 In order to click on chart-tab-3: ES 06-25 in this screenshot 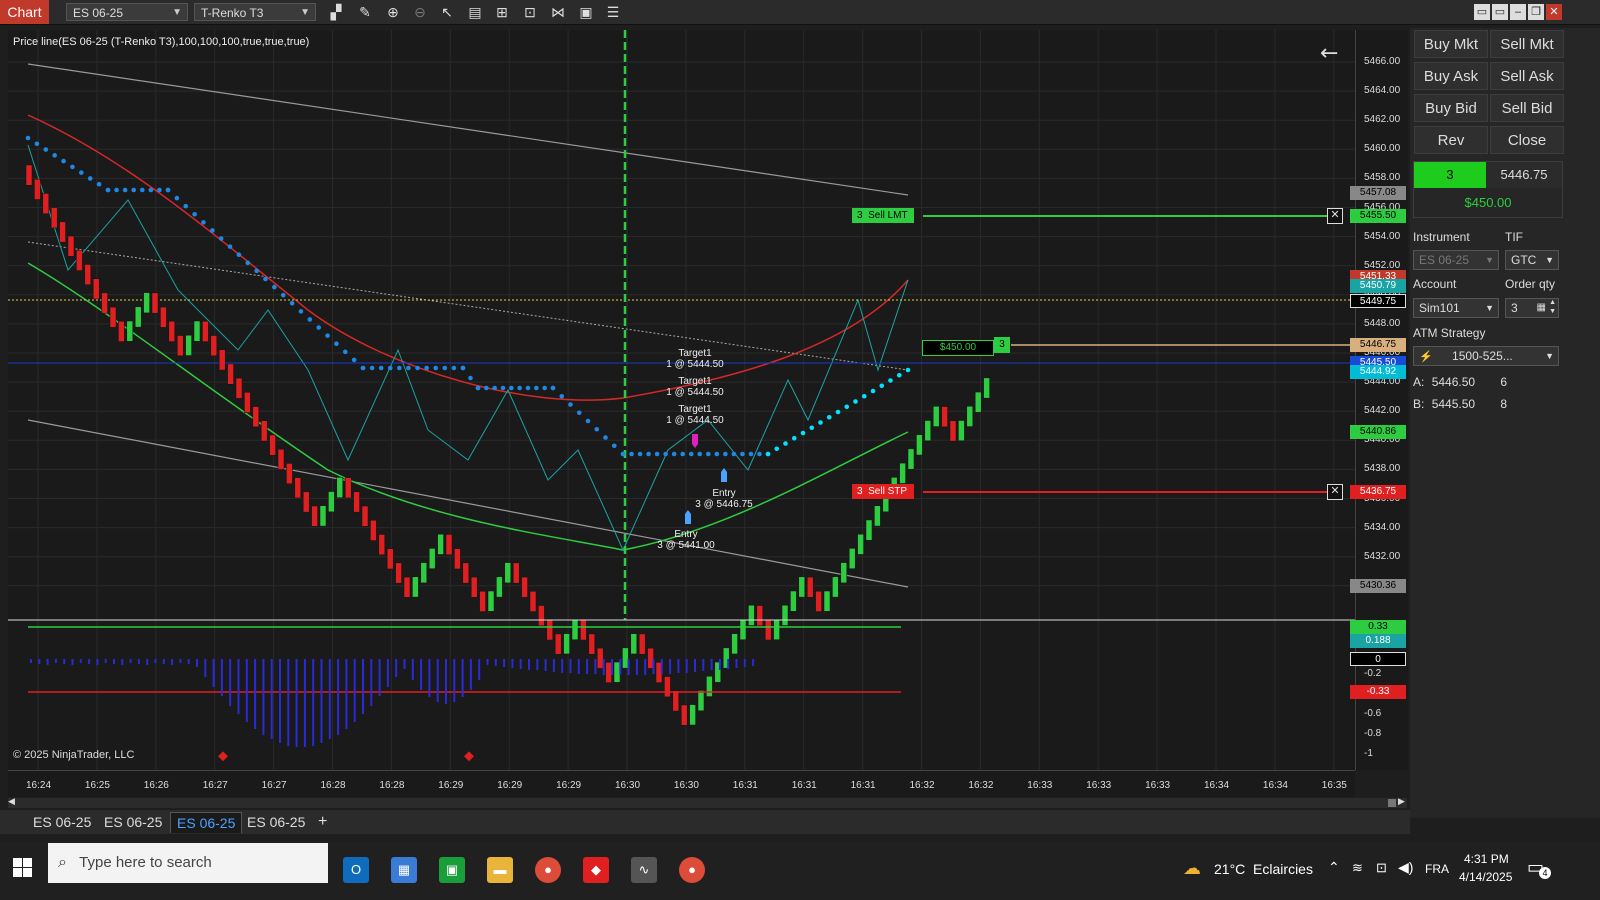, I will do `click(206, 822)`.